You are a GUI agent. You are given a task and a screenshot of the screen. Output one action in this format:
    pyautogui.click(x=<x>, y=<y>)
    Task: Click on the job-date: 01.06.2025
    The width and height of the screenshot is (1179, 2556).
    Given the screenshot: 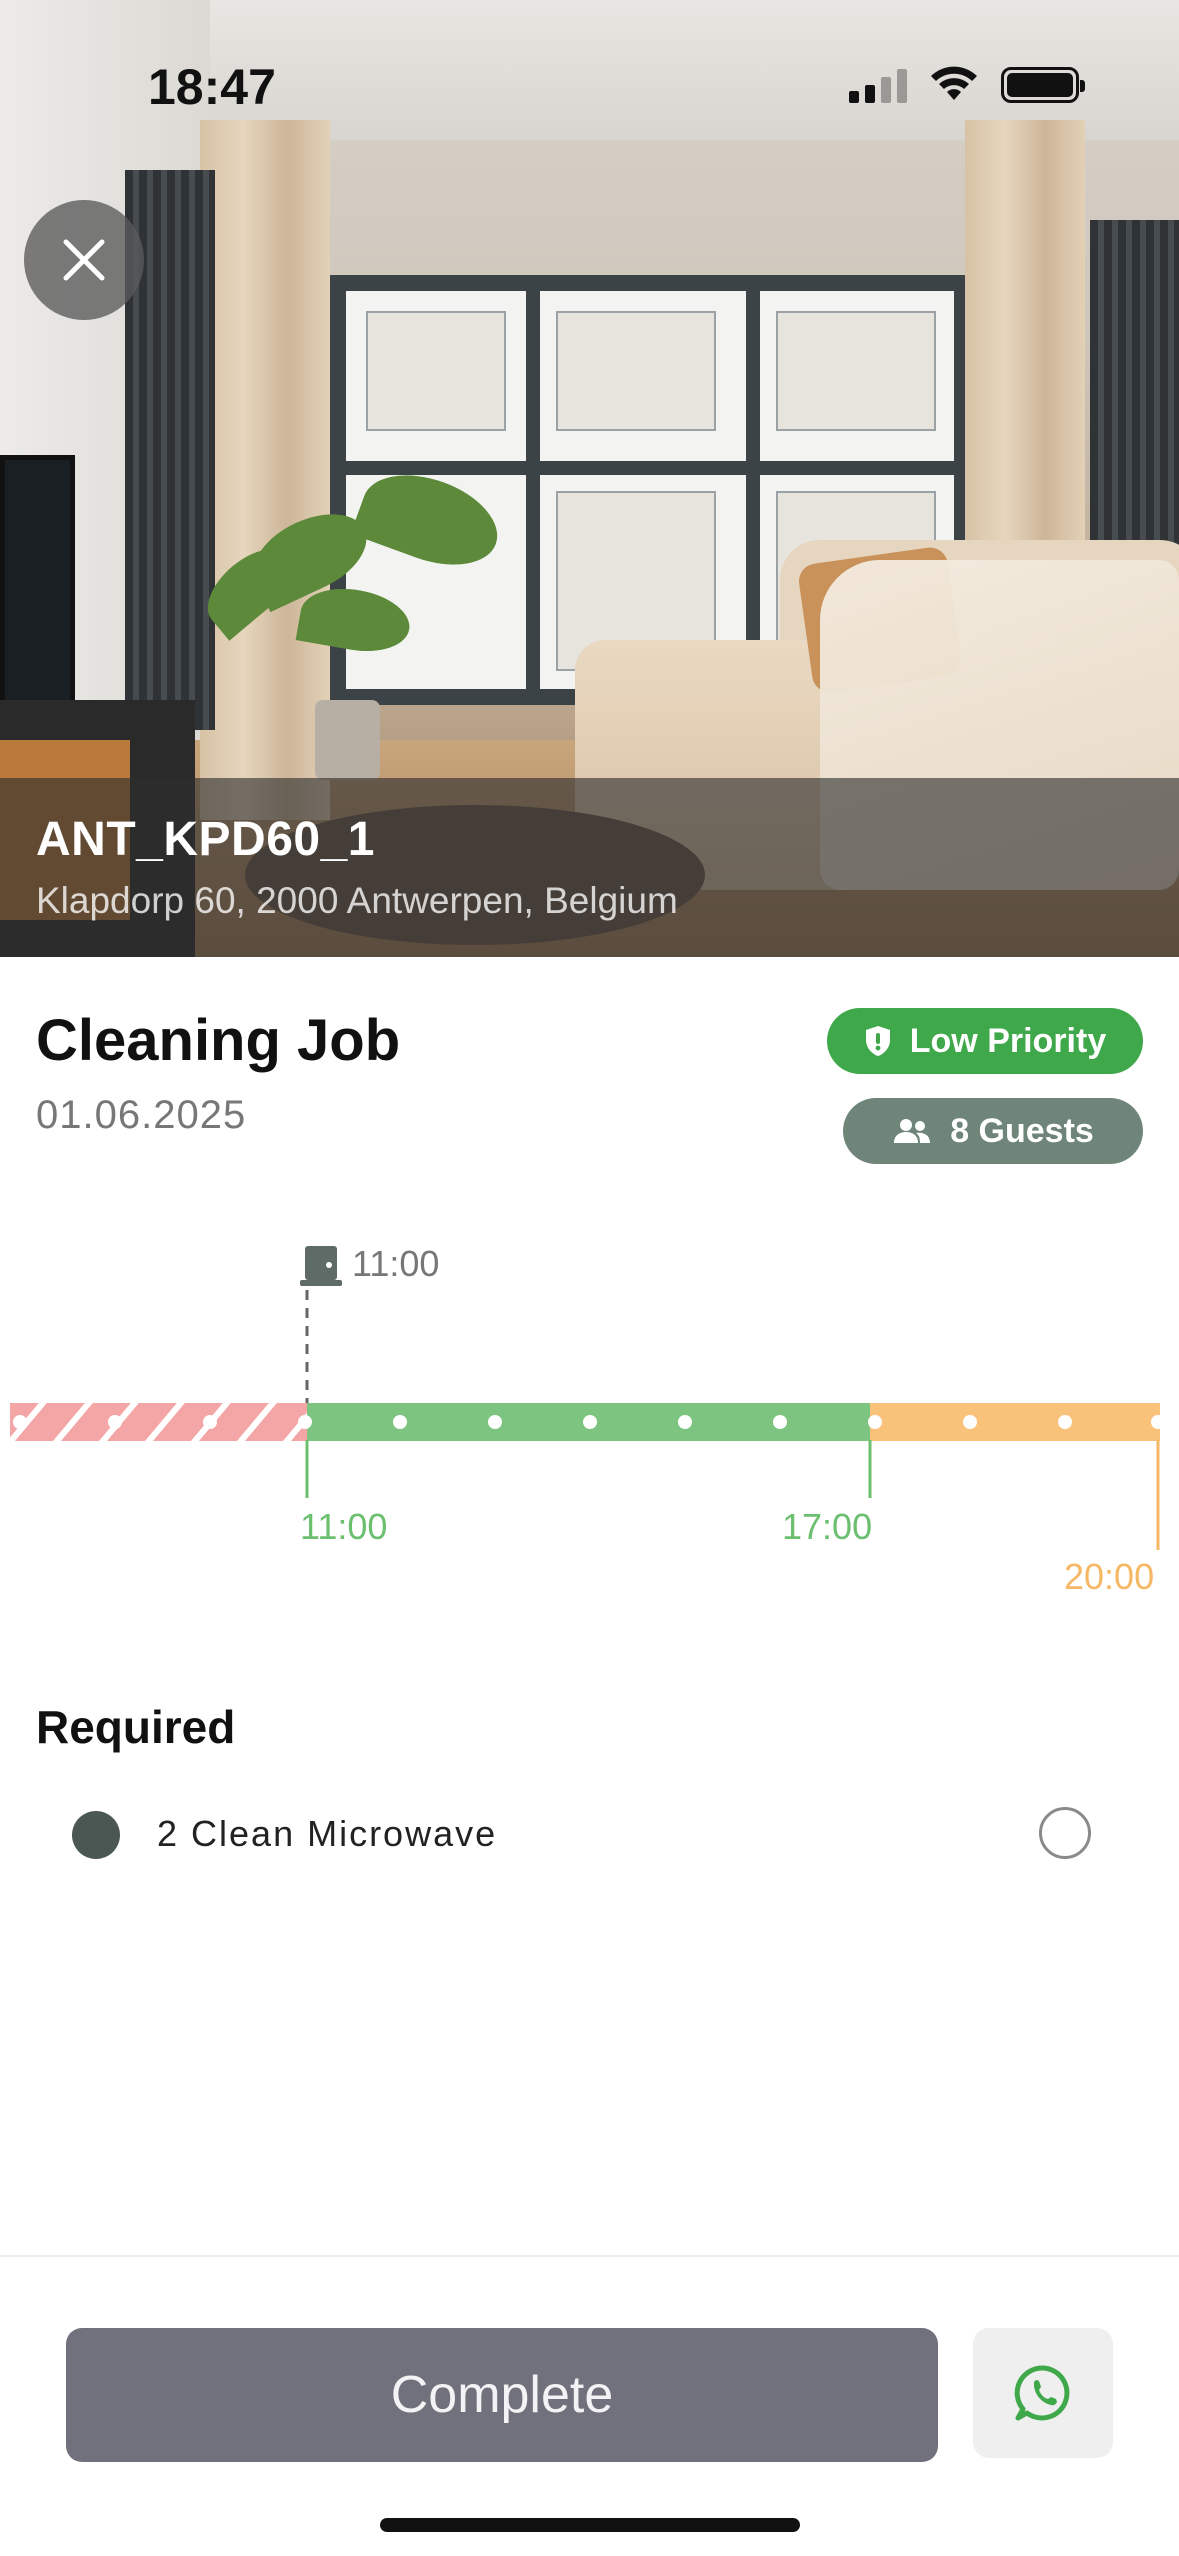 What is the action you would take?
    pyautogui.click(x=141, y=1115)
    